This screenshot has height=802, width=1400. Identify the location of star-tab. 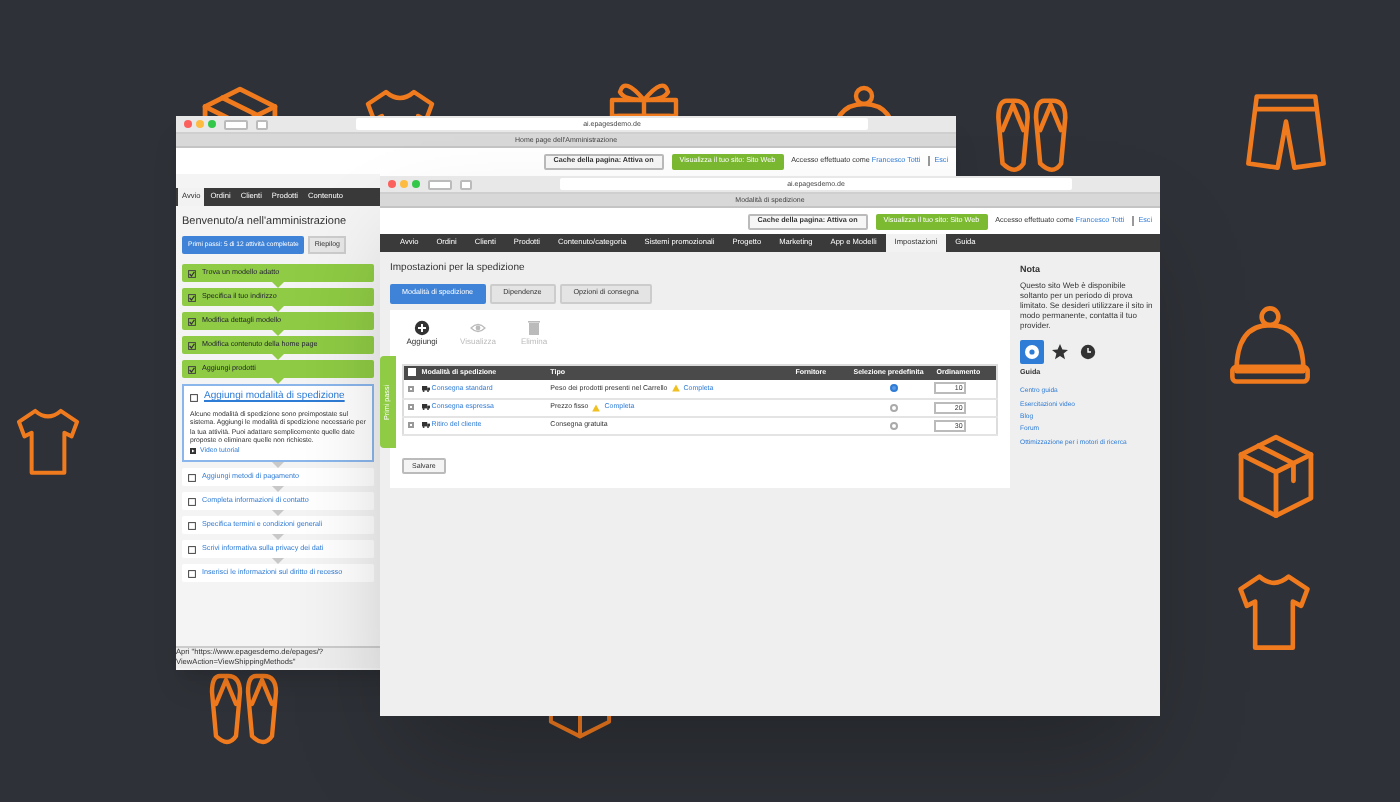
(1060, 351).